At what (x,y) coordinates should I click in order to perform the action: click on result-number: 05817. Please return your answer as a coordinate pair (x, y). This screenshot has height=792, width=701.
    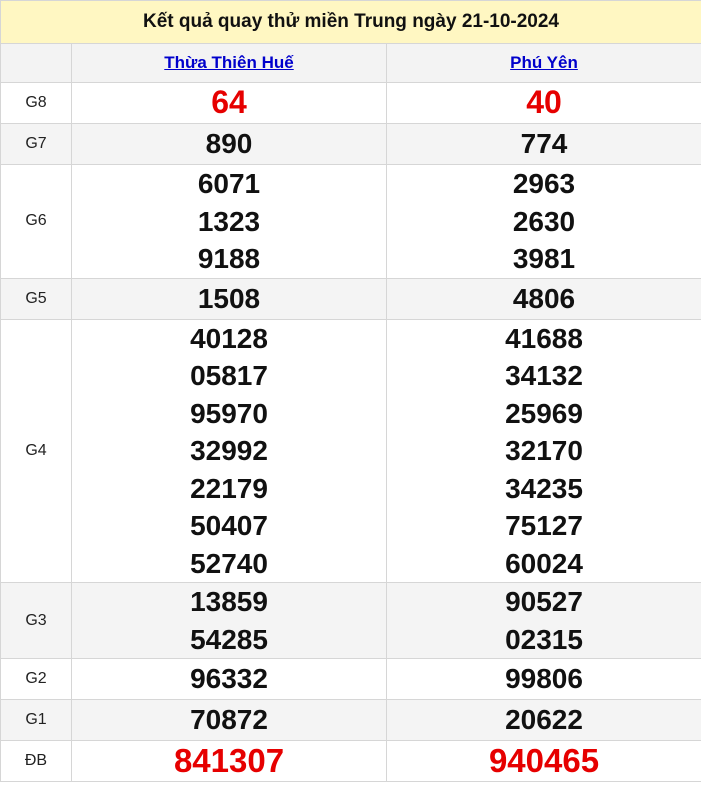
    Looking at the image, I should click on (229, 375).